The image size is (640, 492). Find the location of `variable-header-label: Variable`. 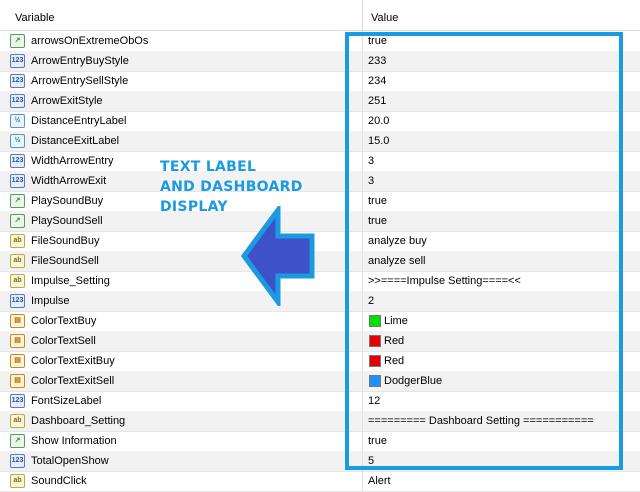

variable-header-label: Variable is located at coordinates (35, 18).